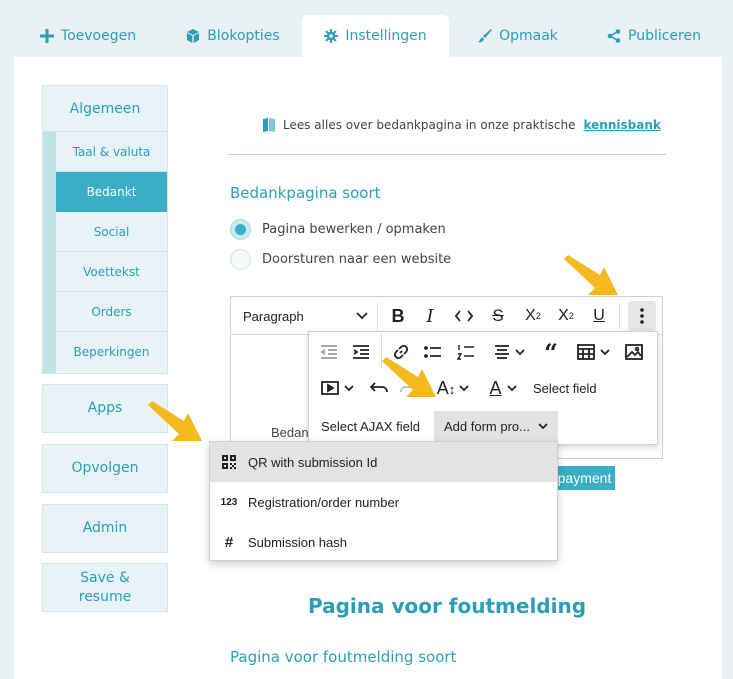 This screenshot has height=679, width=733. Describe the element at coordinates (313, 462) in the screenshot. I see `dropdown-item-label: QR with submission Id` at that location.